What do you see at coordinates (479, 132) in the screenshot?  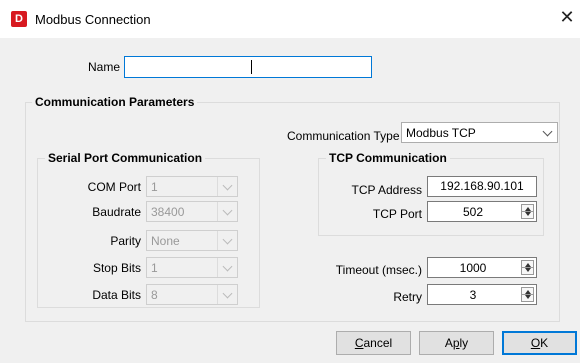 I see `communication-type-select: Modbus TCP` at bounding box center [479, 132].